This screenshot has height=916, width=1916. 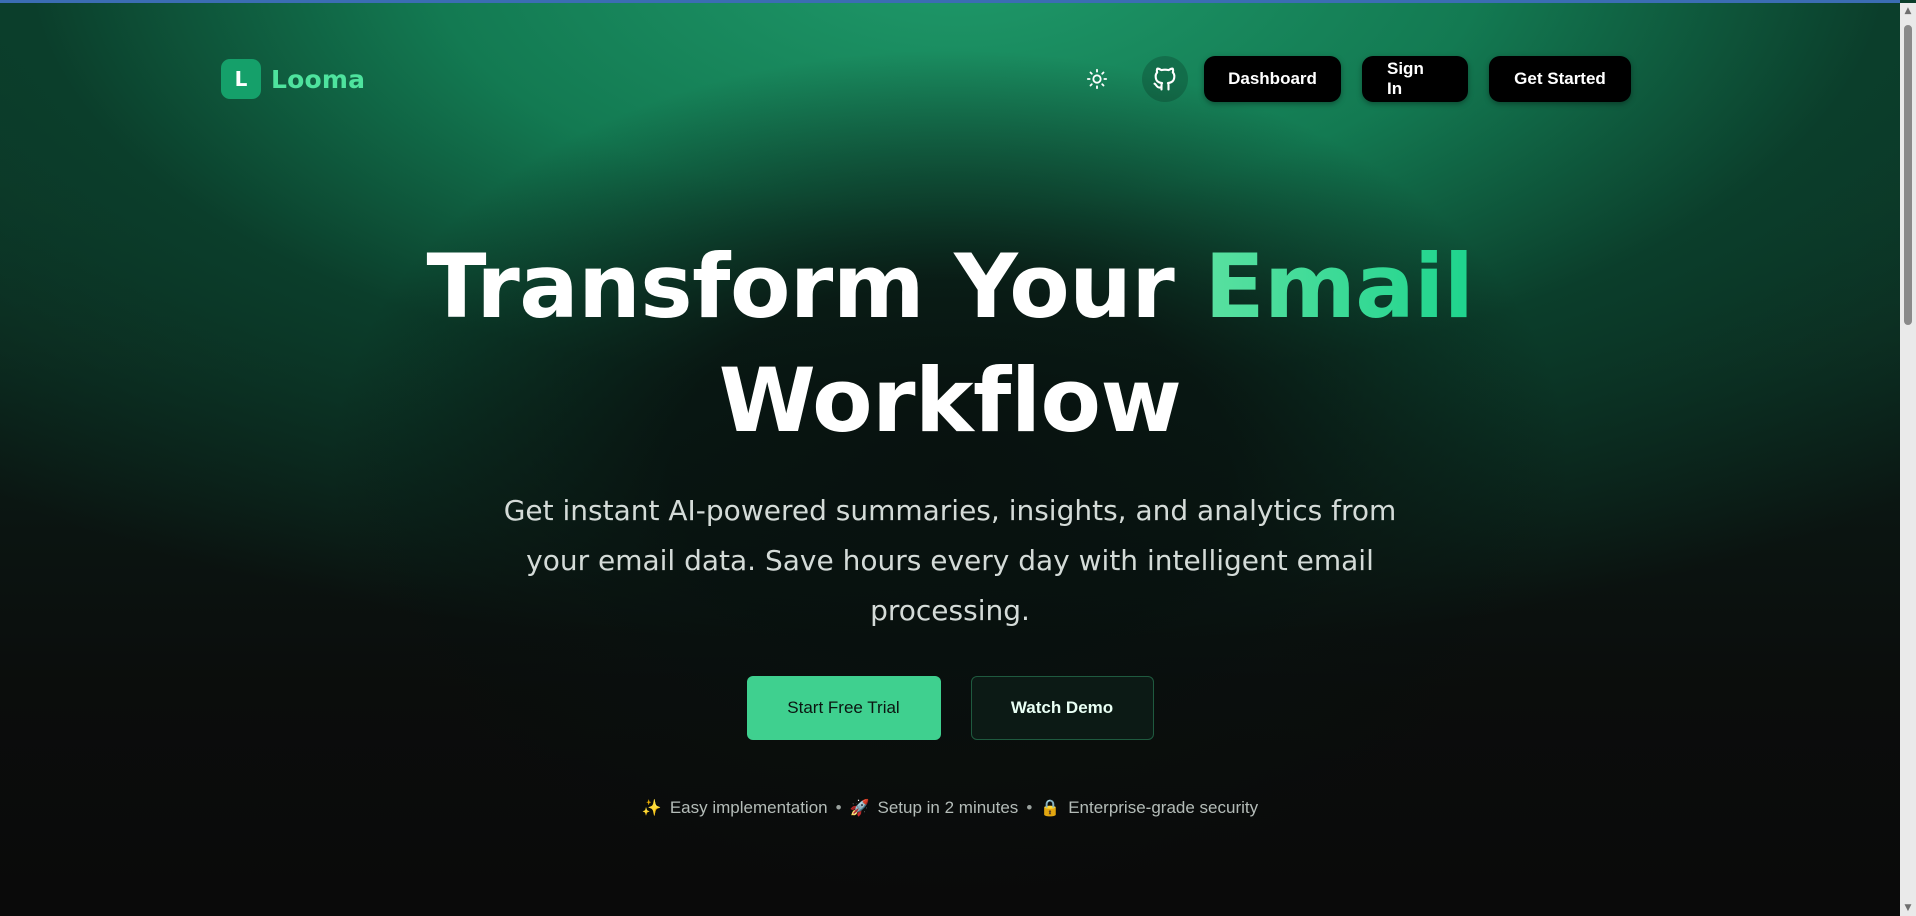 What do you see at coordinates (859, 808) in the screenshot?
I see `rocket-icon: 🚀` at bounding box center [859, 808].